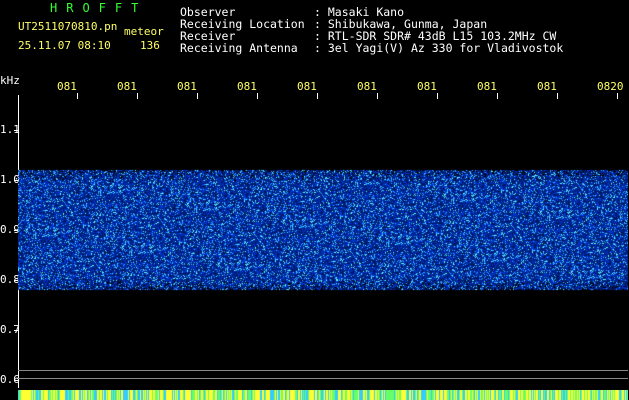 The image size is (629, 400). I want to click on date-time: 25.11.07 08:10, so click(64, 45).